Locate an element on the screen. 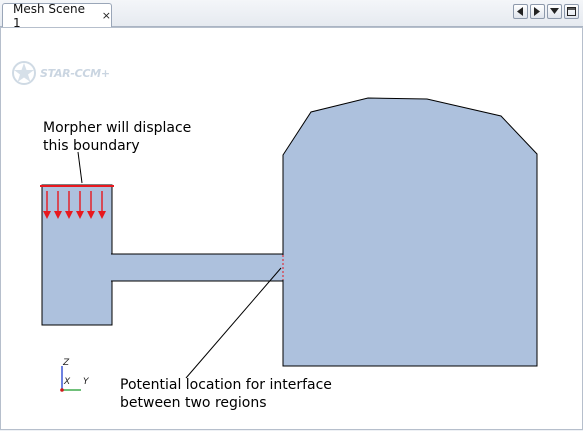  close-icon: × is located at coordinates (104, 15).